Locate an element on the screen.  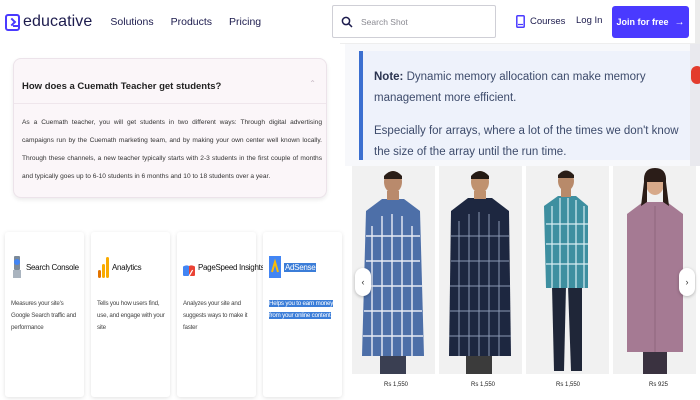
nav-pricing: Pricing is located at coordinates (245, 22).